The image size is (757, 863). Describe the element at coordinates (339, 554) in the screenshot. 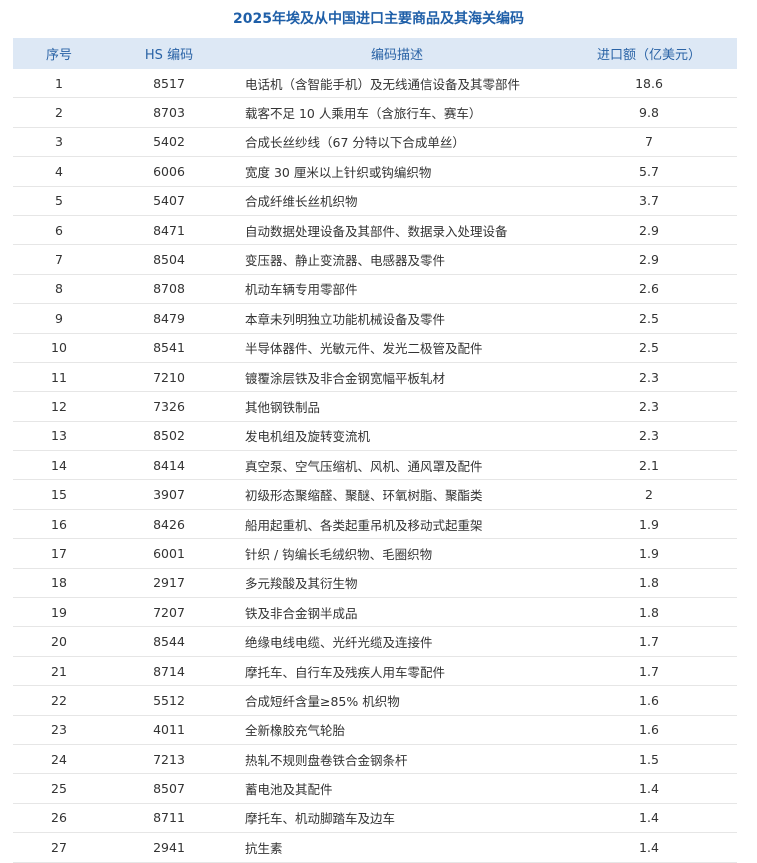

I see `cell-description: 针织 / 钩编长毛绒织物、毛圈织物` at that location.